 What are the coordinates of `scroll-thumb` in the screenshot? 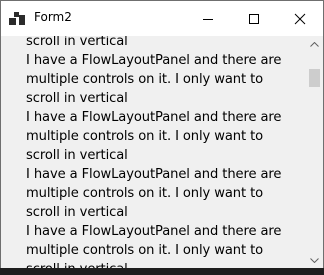 It's located at (314, 78).